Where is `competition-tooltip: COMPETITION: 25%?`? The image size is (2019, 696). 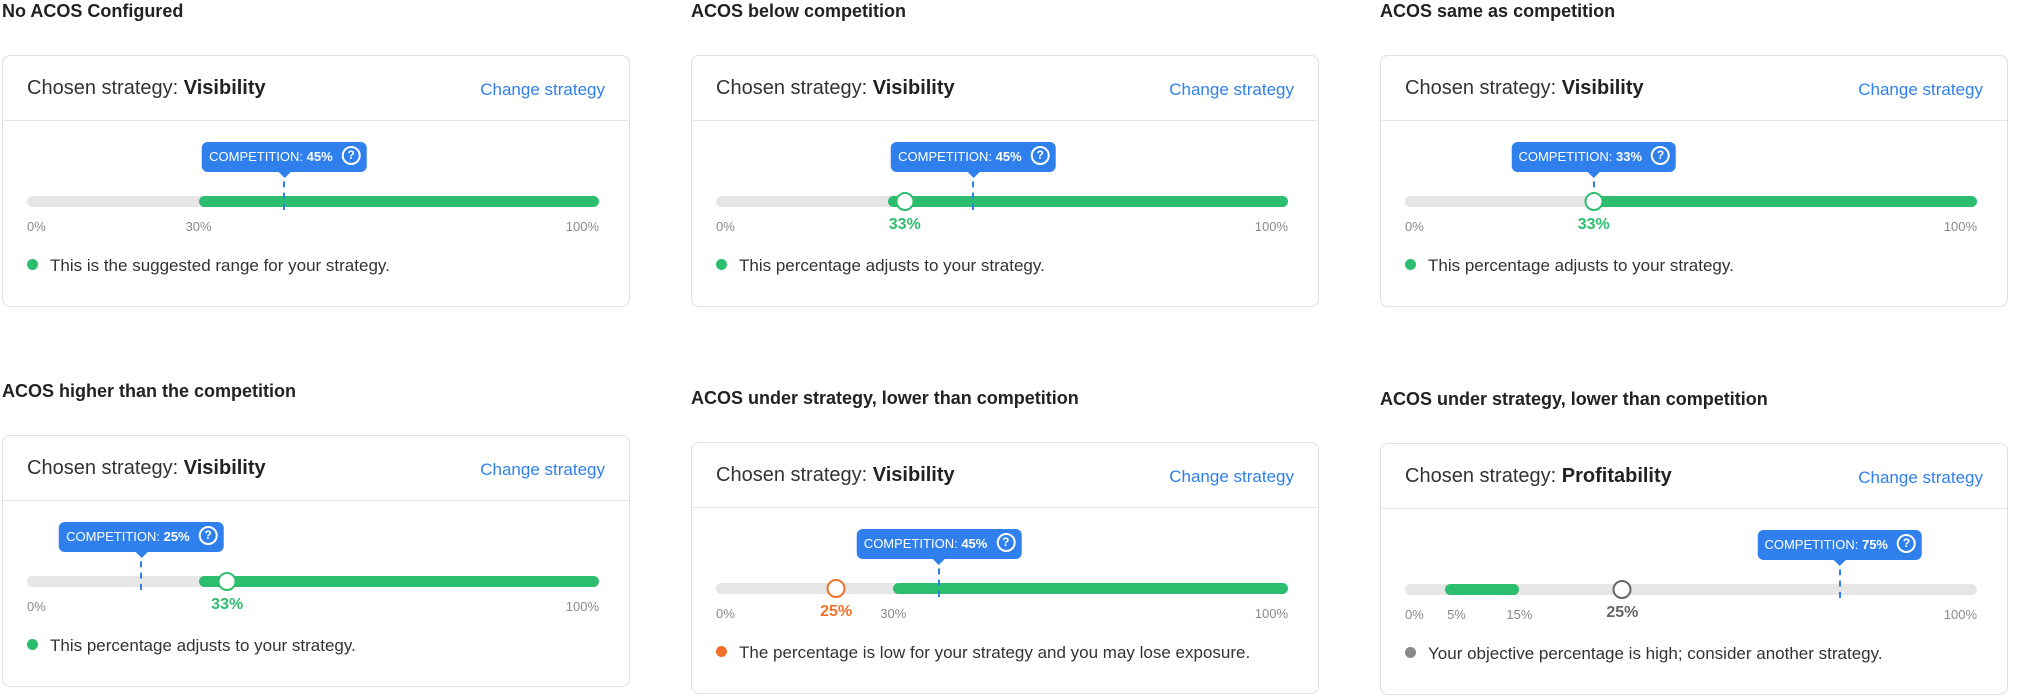 competition-tooltip: COMPETITION: 25%? is located at coordinates (141, 540).